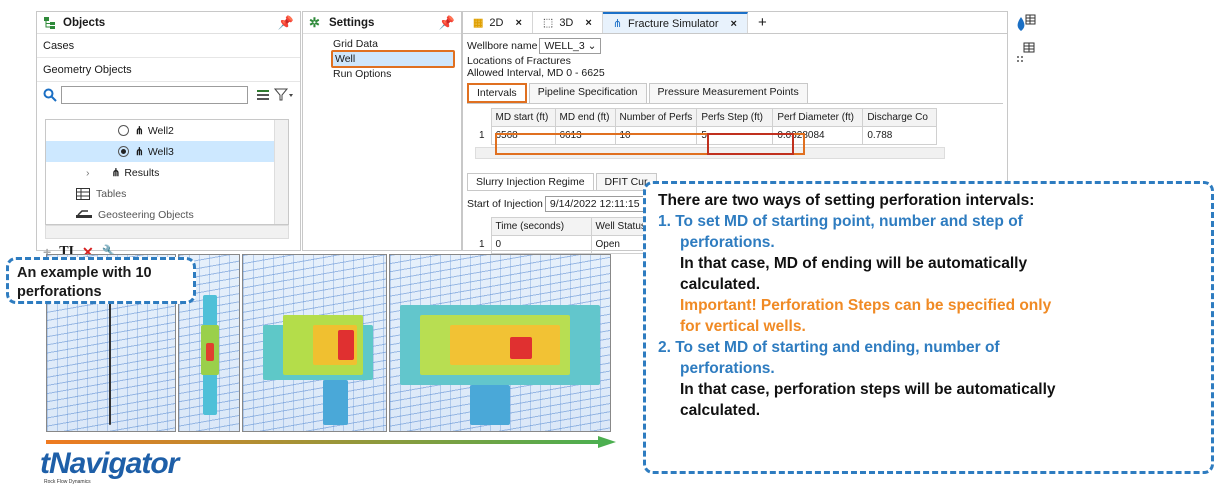 Image resolution: width=1218 pixels, height=493 pixels. Describe the element at coordinates (382, 23) in the screenshot. I see `settings-header: ✲ Settings 📌` at that location.